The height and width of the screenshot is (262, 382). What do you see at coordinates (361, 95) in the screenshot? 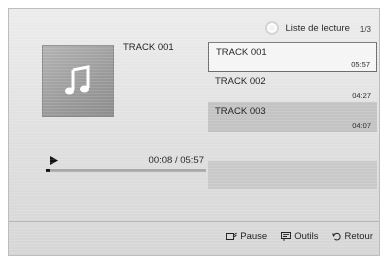
I see `track-duration: 04:27` at bounding box center [361, 95].